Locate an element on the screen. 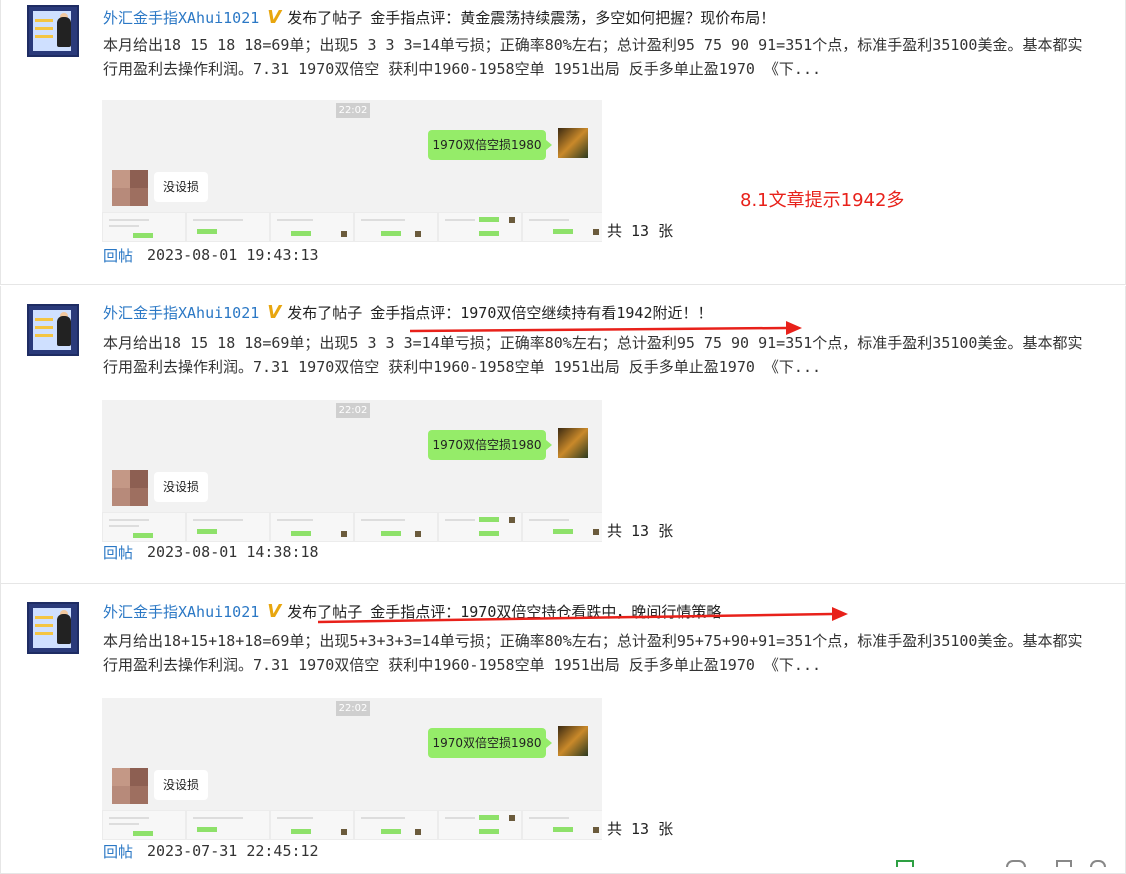 This screenshot has height=874, width=1126. comment-icon is located at coordinates (1016, 863).